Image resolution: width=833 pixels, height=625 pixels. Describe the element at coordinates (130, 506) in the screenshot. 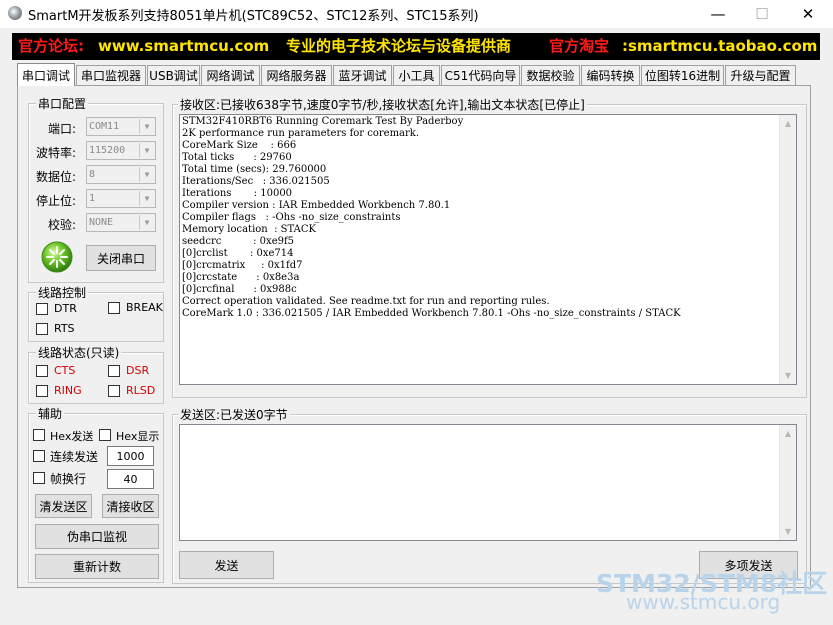

I see `clear-receive-button: 清接收区` at that location.